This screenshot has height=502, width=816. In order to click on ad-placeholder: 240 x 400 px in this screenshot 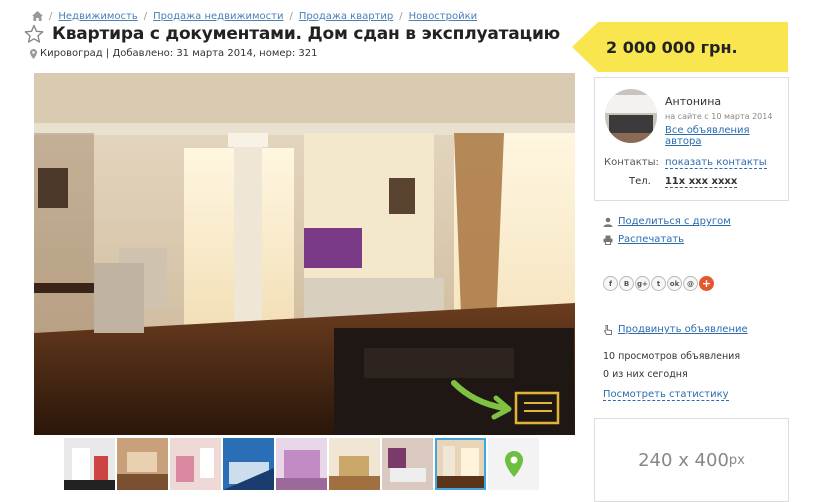, I will do `click(691, 460)`.